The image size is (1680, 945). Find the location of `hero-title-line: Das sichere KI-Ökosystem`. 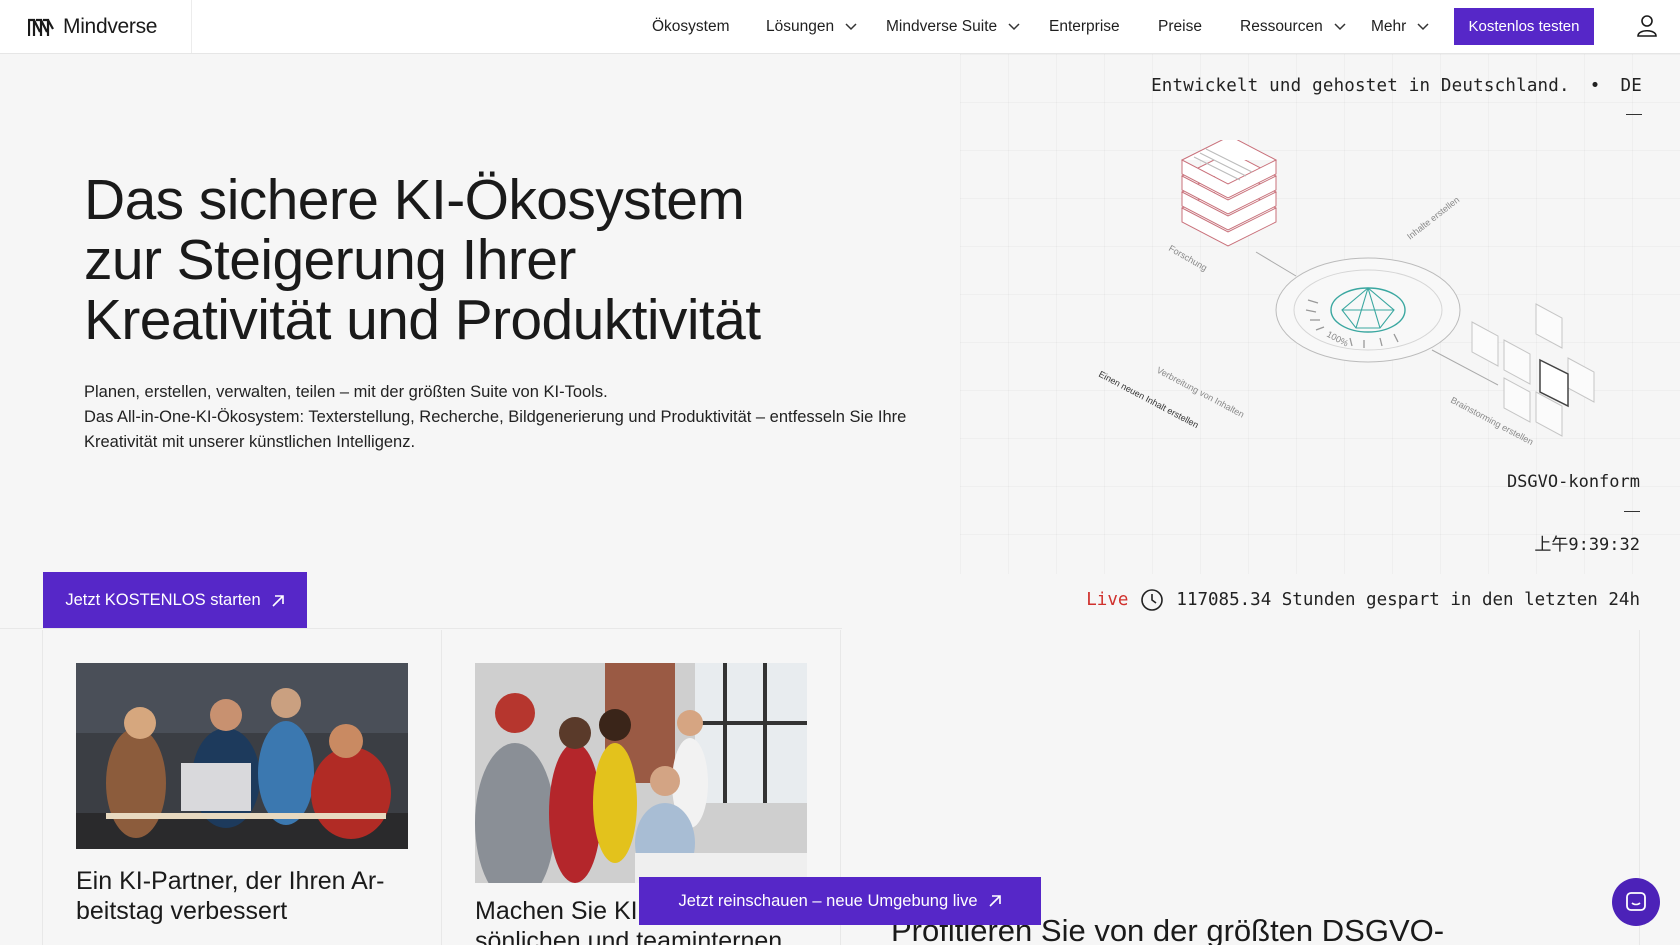

hero-title-line: Das sichere KI-Ökosystem is located at coordinates (414, 200).